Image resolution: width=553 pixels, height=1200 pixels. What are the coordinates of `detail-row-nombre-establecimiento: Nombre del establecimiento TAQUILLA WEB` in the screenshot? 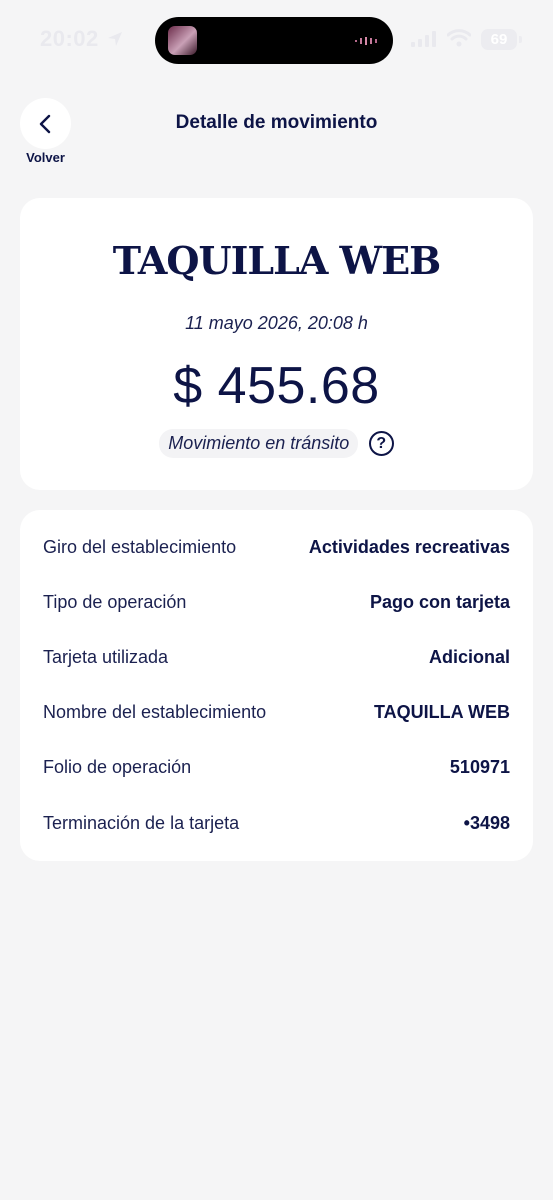 It's located at (276, 712).